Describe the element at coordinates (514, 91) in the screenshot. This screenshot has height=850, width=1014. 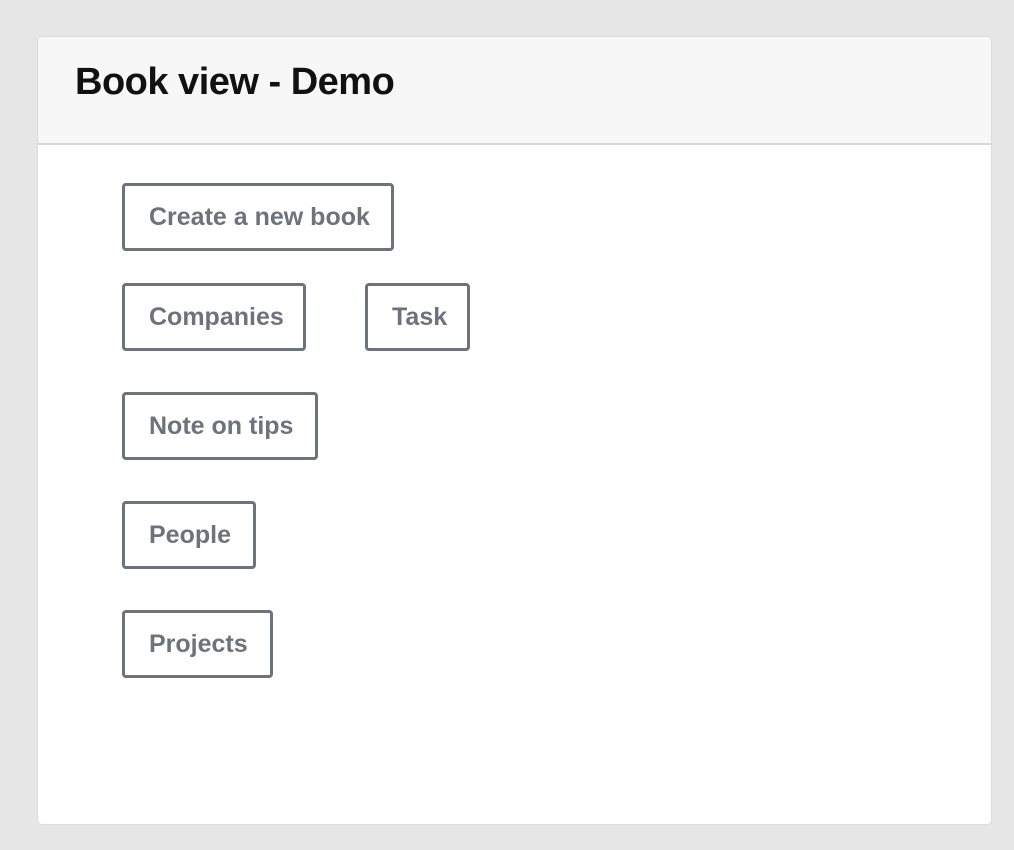
I see `card-header: Book view - Demo` at that location.